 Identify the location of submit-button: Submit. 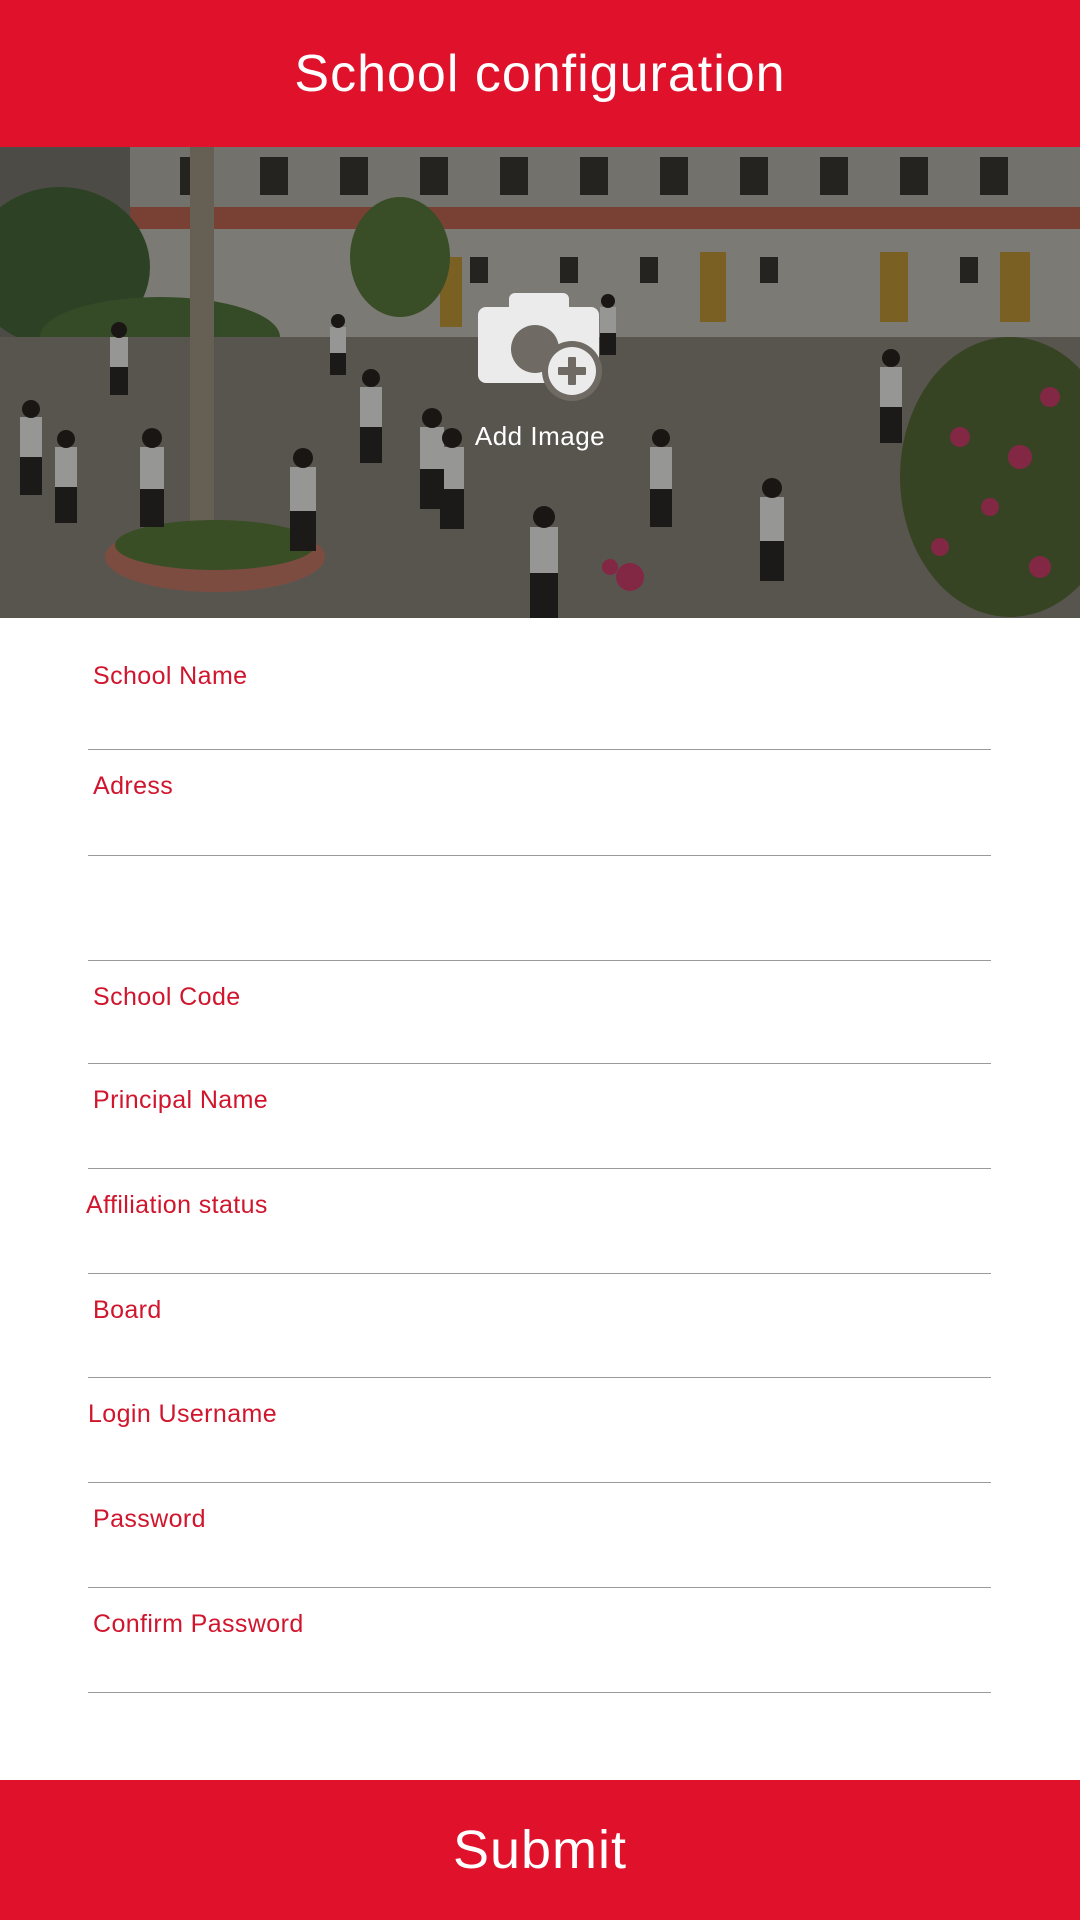
(540, 1850).